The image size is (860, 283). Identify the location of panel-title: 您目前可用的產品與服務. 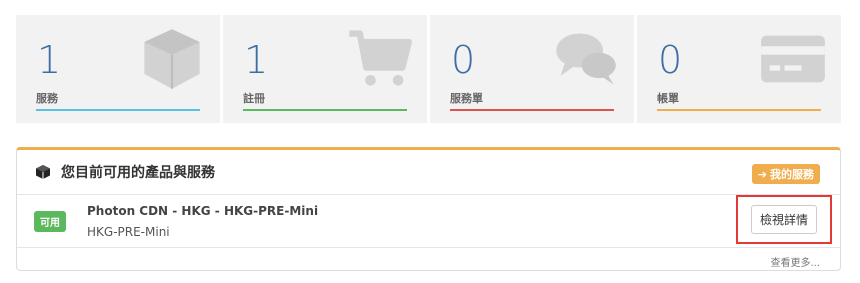
(138, 173).